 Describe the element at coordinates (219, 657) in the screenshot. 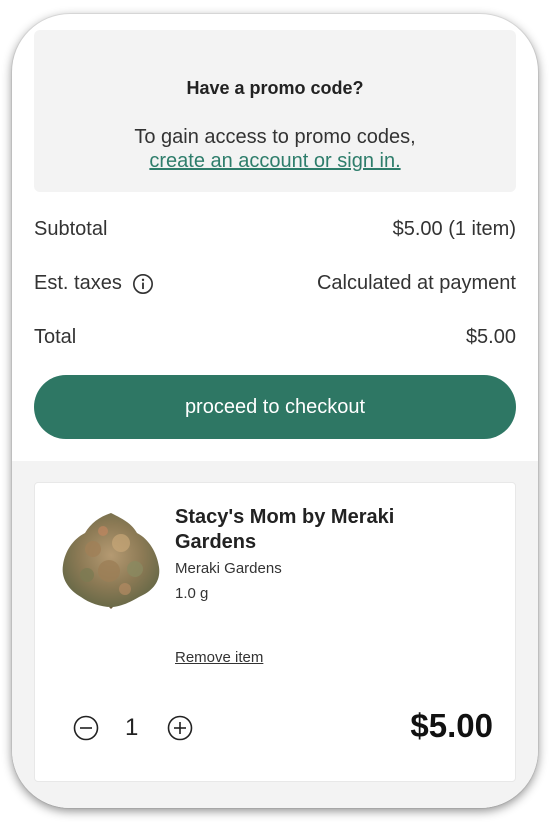

I see `remove-item-link: Remove item` at that location.